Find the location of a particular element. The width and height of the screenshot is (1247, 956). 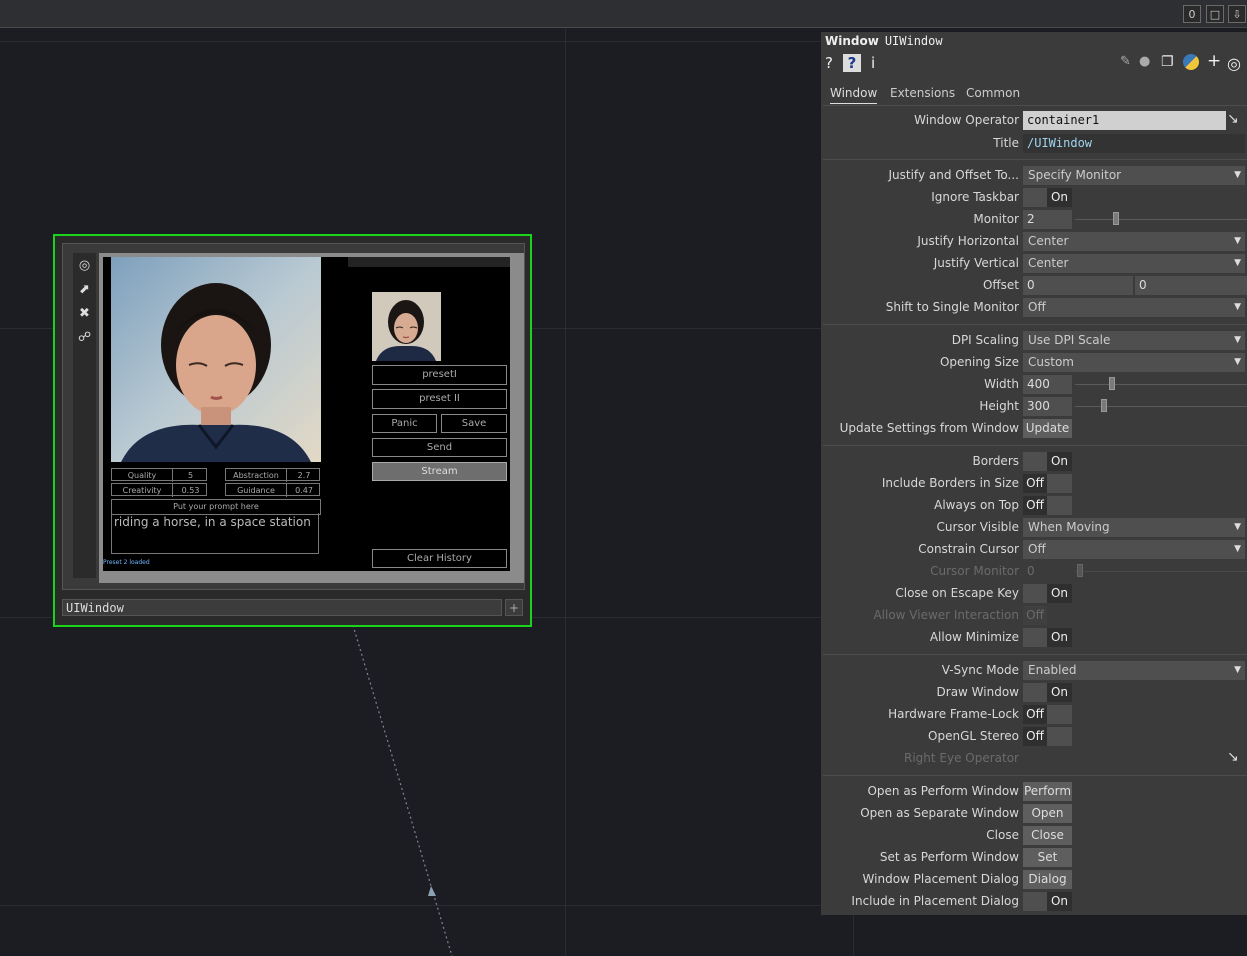

draw-window-toggle: On is located at coordinates (1047, 692).